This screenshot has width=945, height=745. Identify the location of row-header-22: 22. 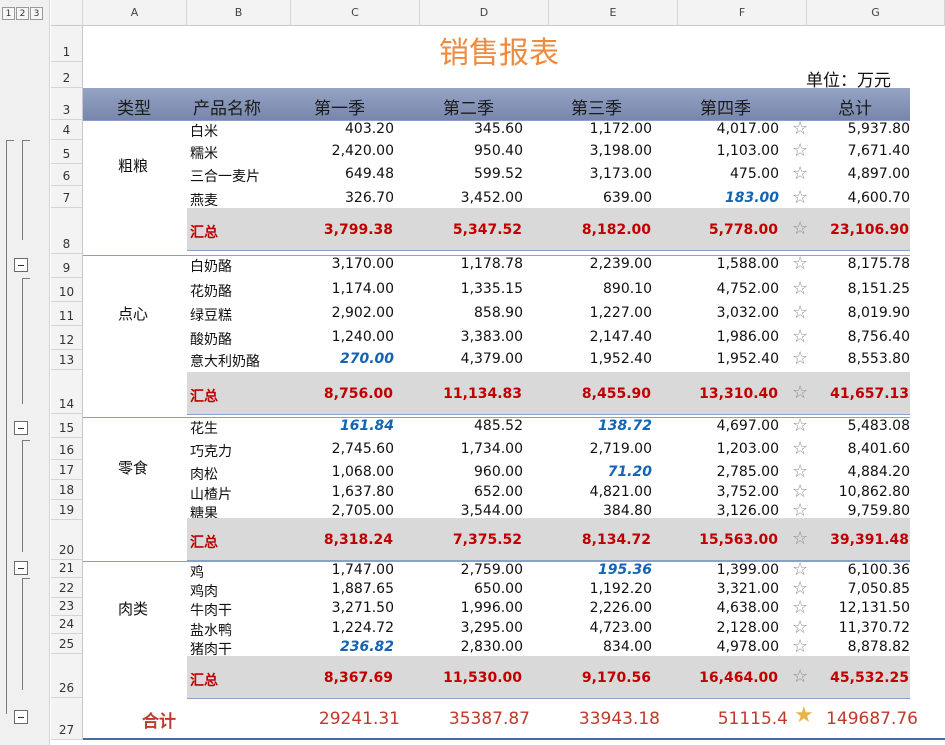
(67, 588).